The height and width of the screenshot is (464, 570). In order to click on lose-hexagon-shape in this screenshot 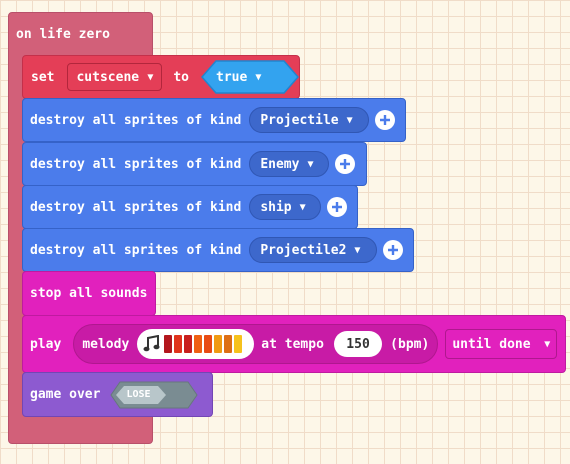, I will do `click(154, 394)`.